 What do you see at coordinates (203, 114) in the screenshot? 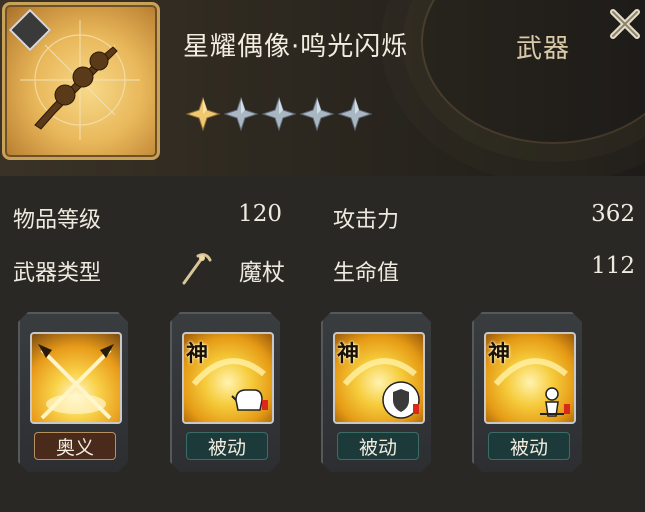
I see `star-filled-icon` at bounding box center [203, 114].